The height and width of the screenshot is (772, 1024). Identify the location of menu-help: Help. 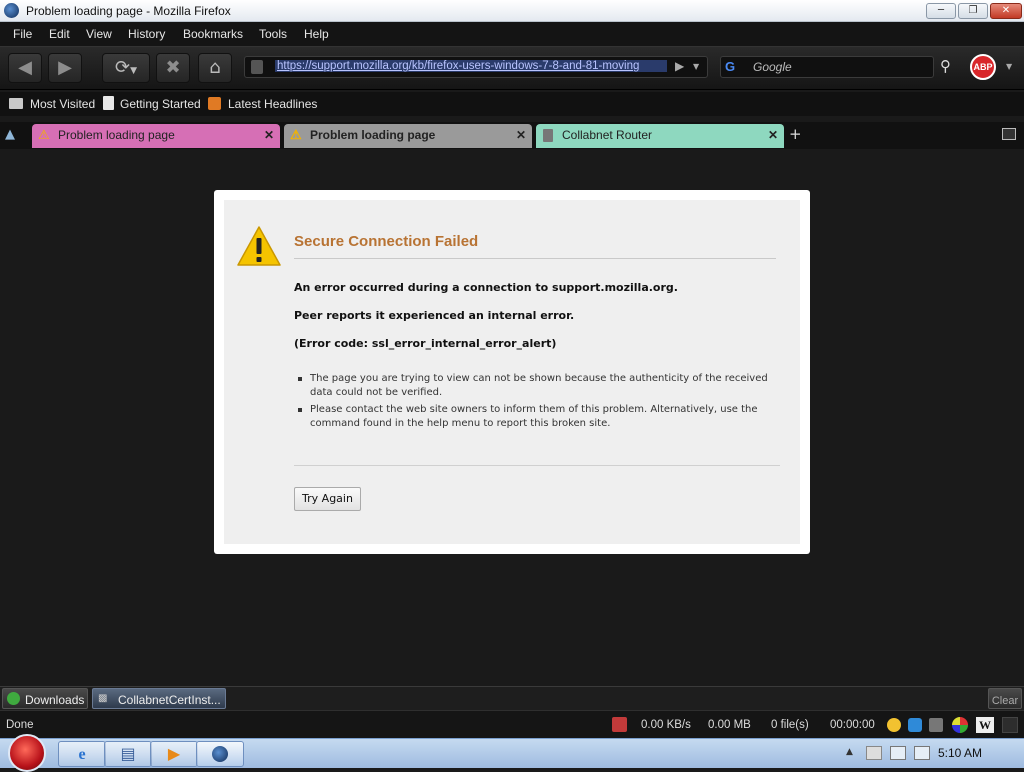
(316, 34).